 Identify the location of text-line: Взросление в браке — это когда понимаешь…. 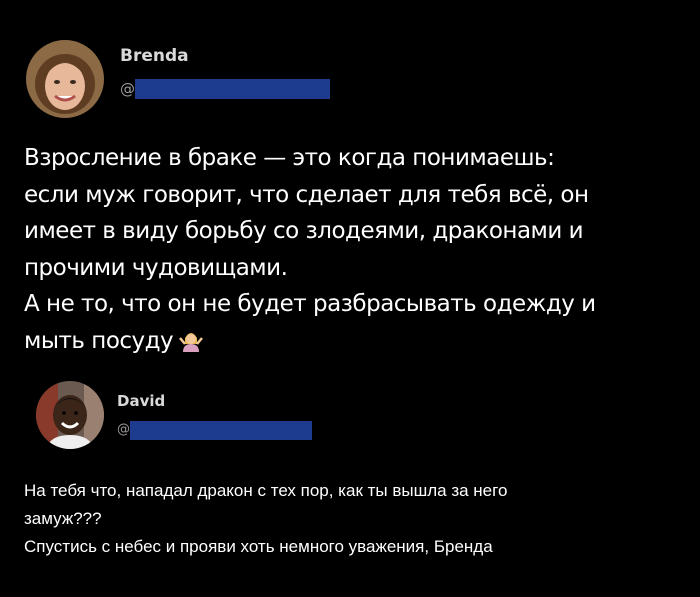
(289, 158).